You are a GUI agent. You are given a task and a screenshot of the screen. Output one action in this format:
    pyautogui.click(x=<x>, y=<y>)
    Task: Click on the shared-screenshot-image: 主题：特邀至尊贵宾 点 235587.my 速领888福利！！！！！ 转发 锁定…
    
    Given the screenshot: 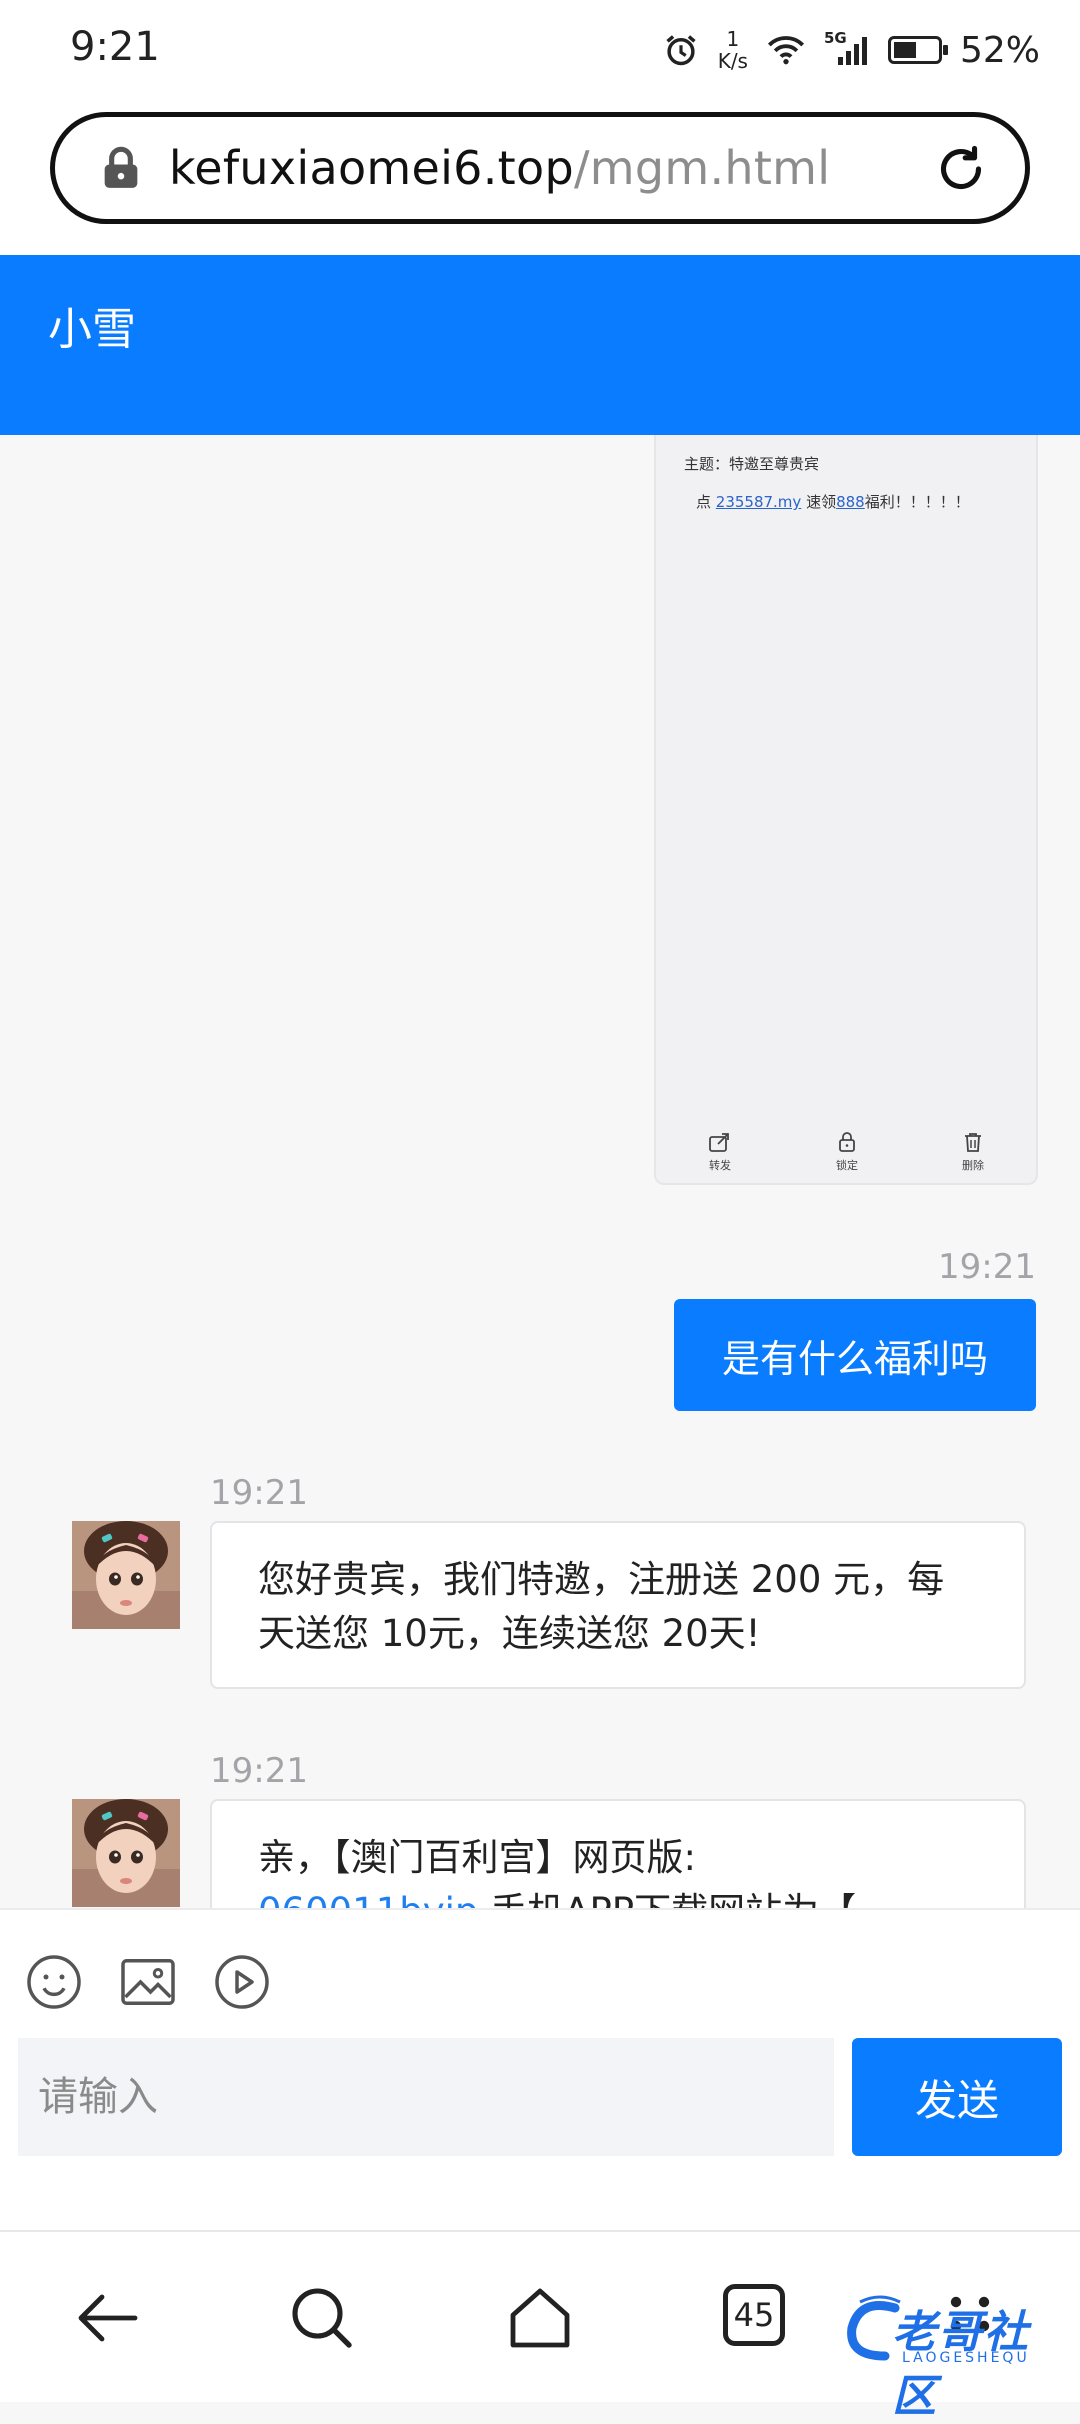 What is the action you would take?
    pyautogui.click(x=846, y=810)
    